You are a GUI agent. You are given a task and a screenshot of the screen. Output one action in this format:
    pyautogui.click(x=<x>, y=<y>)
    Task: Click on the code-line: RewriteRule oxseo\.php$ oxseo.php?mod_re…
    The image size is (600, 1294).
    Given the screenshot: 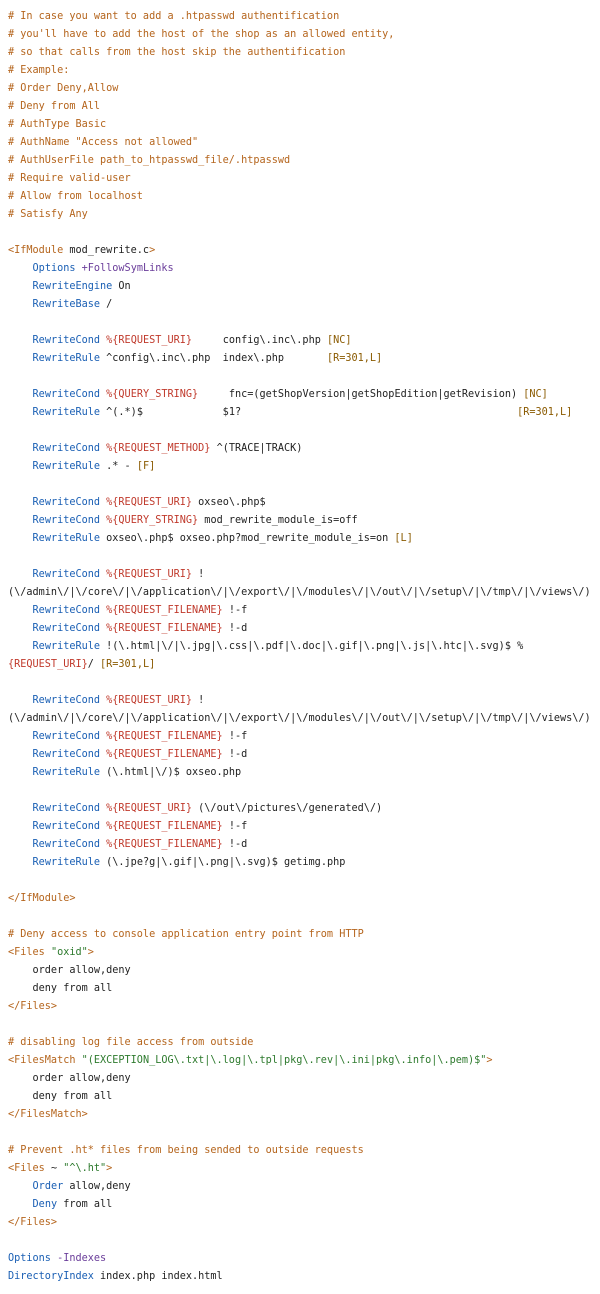 What is the action you would take?
    pyautogui.click(x=304, y=539)
    